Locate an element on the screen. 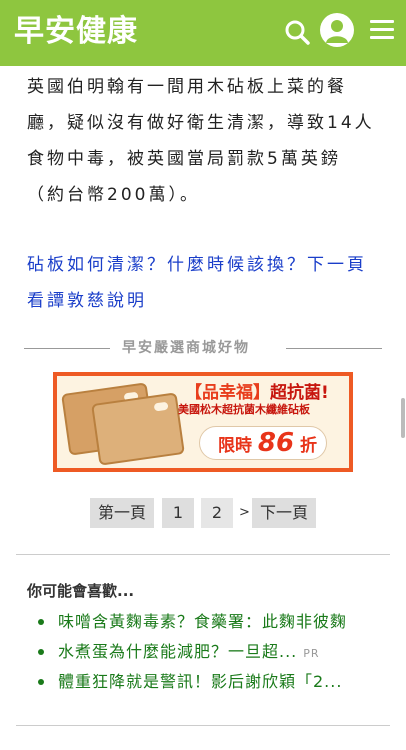 This screenshot has height=750, width=406. divider-line-right is located at coordinates (334, 348).